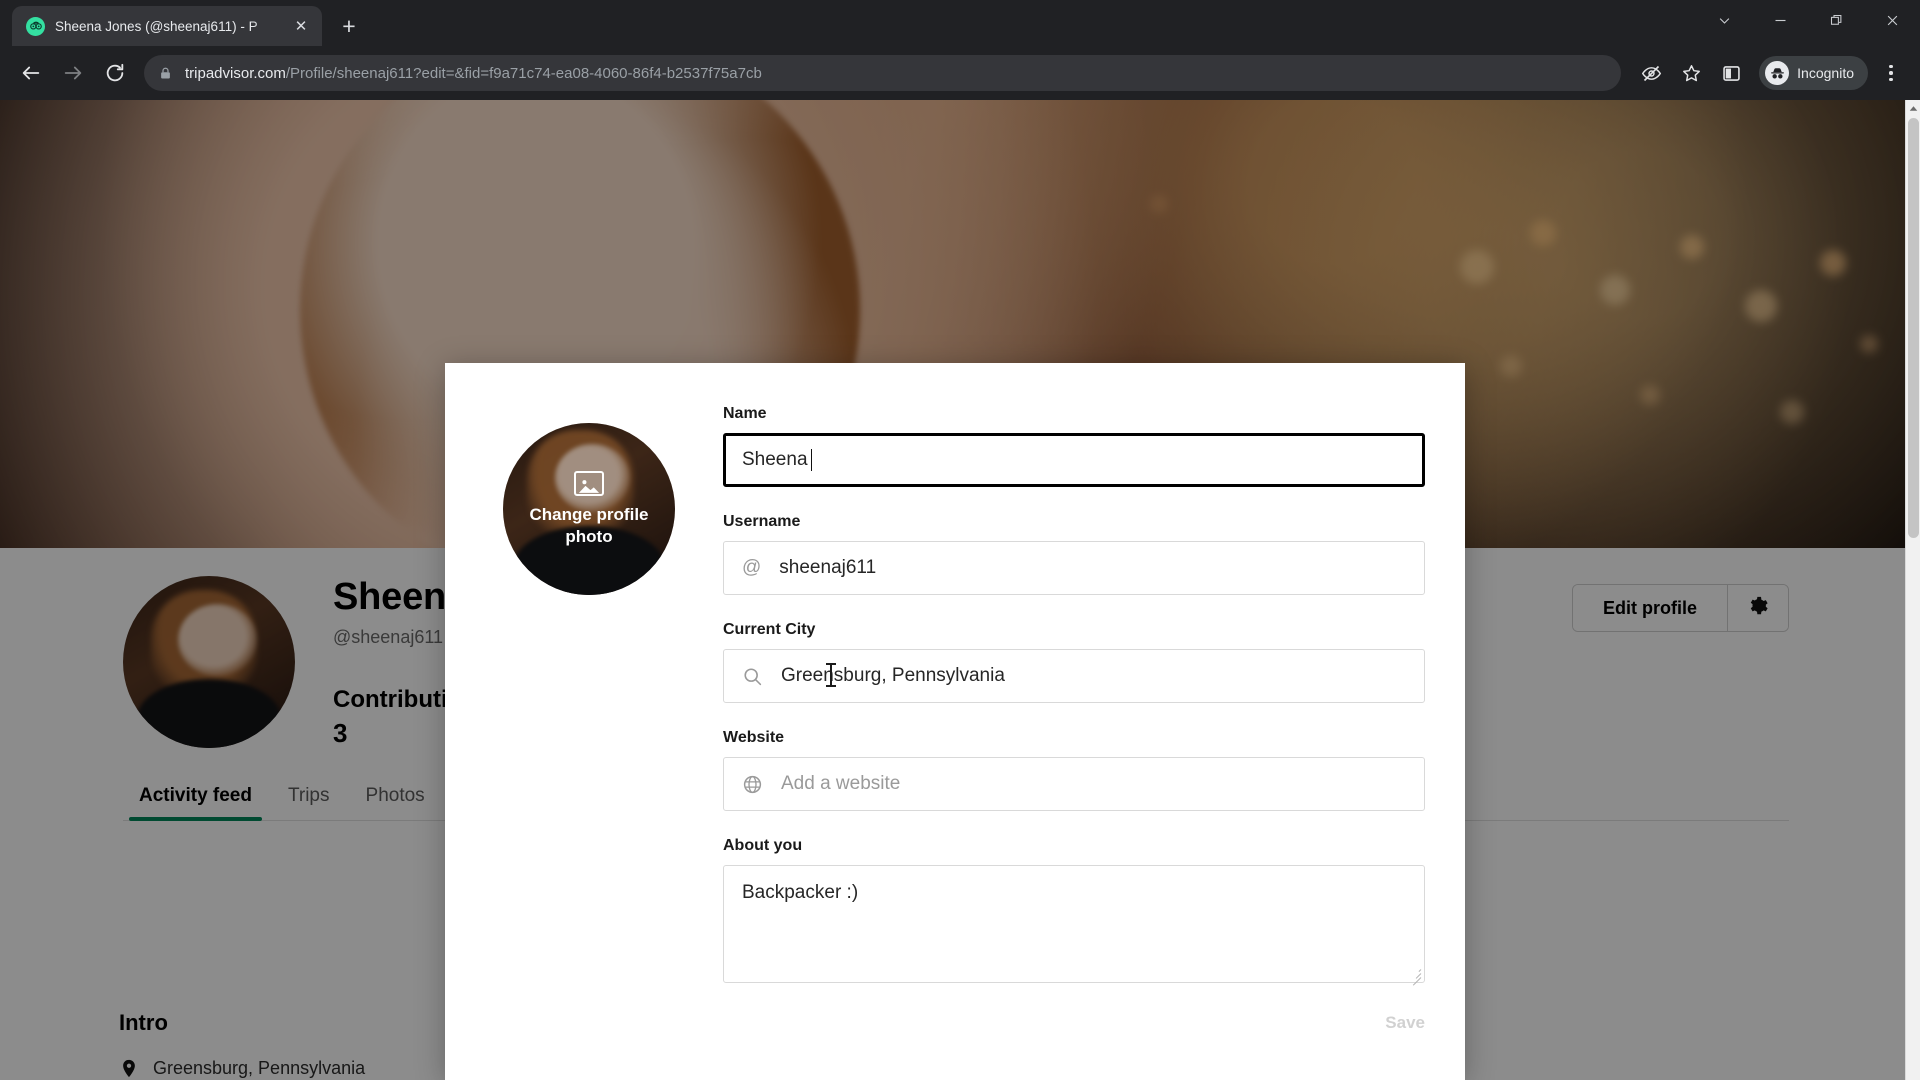 Image resolution: width=1920 pixels, height=1080 pixels. I want to click on toolbar-icons: Incognito, so click(1770, 73).